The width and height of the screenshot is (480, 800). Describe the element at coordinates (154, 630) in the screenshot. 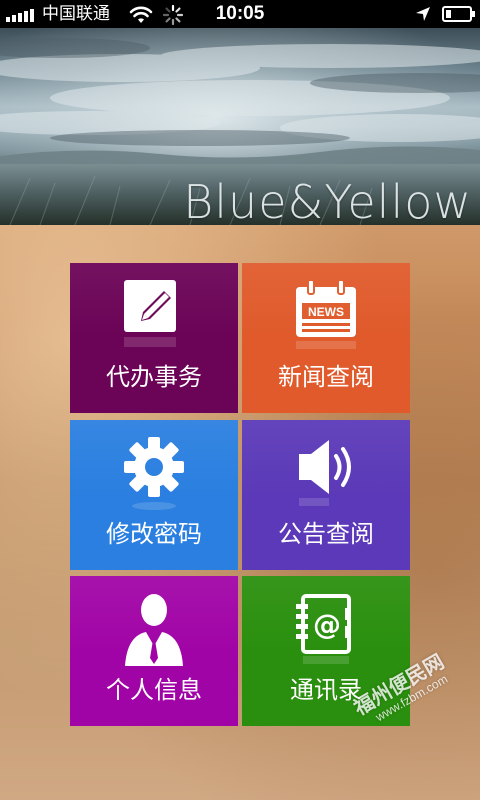

I see `user-icon` at that location.